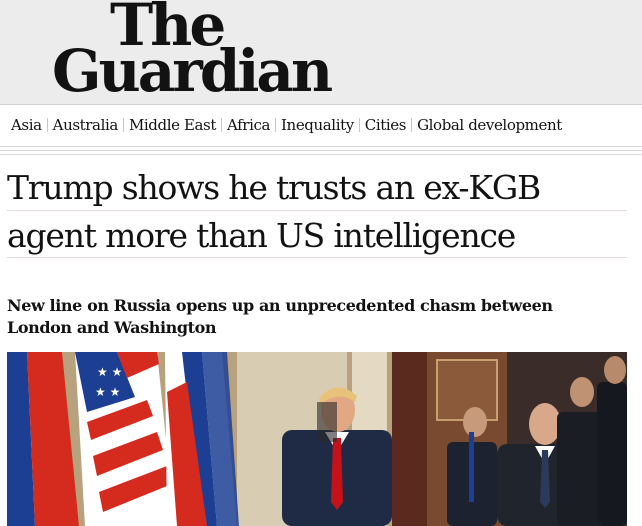 The image size is (642, 526). What do you see at coordinates (172, 125) in the screenshot?
I see `nav-item-middle-east: Middle East` at bounding box center [172, 125].